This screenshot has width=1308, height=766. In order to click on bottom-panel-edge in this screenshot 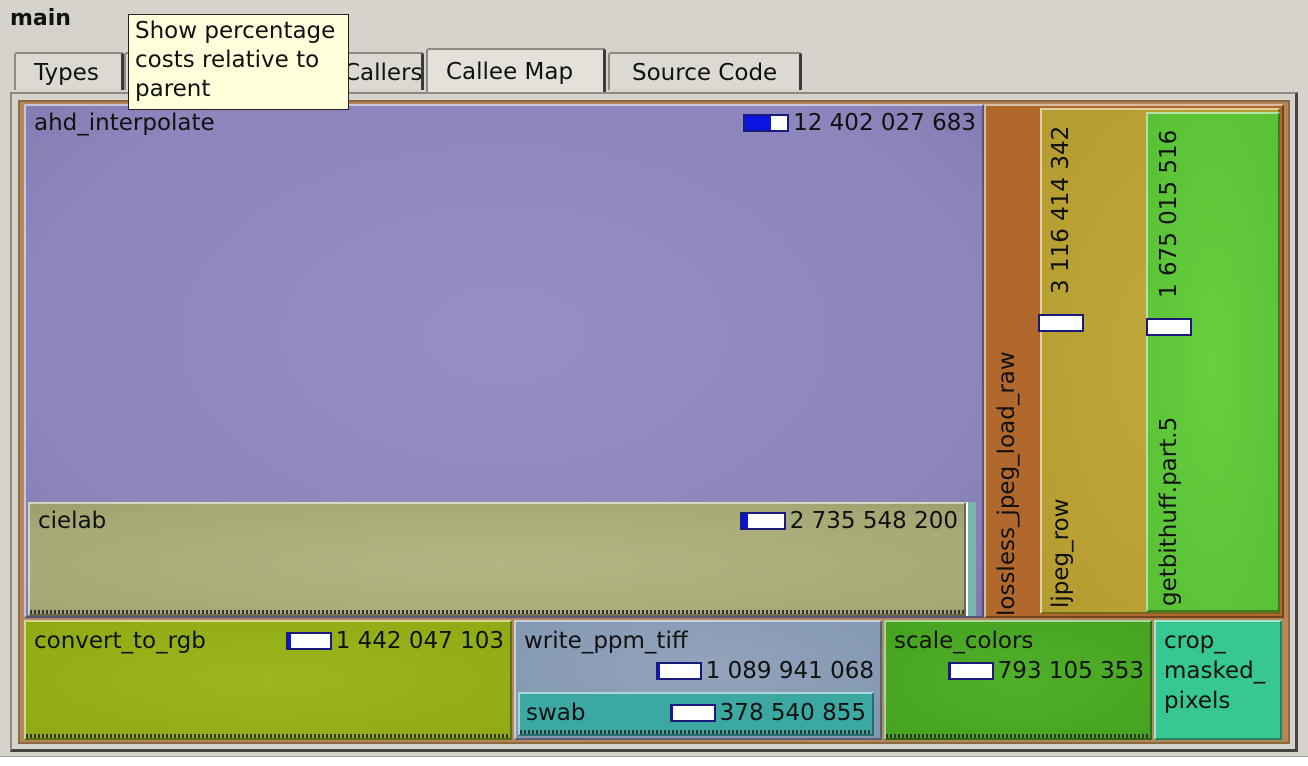, I will do `click(654, 761)`.